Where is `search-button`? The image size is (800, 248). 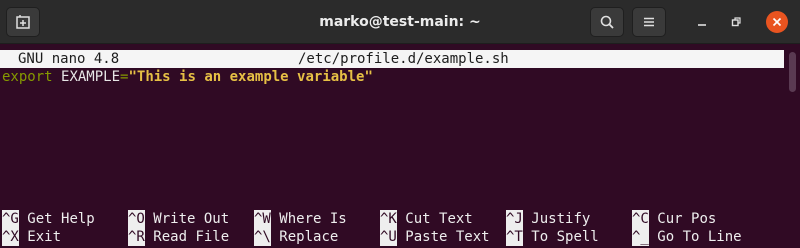 search-button is located at coordinates (607, 22).